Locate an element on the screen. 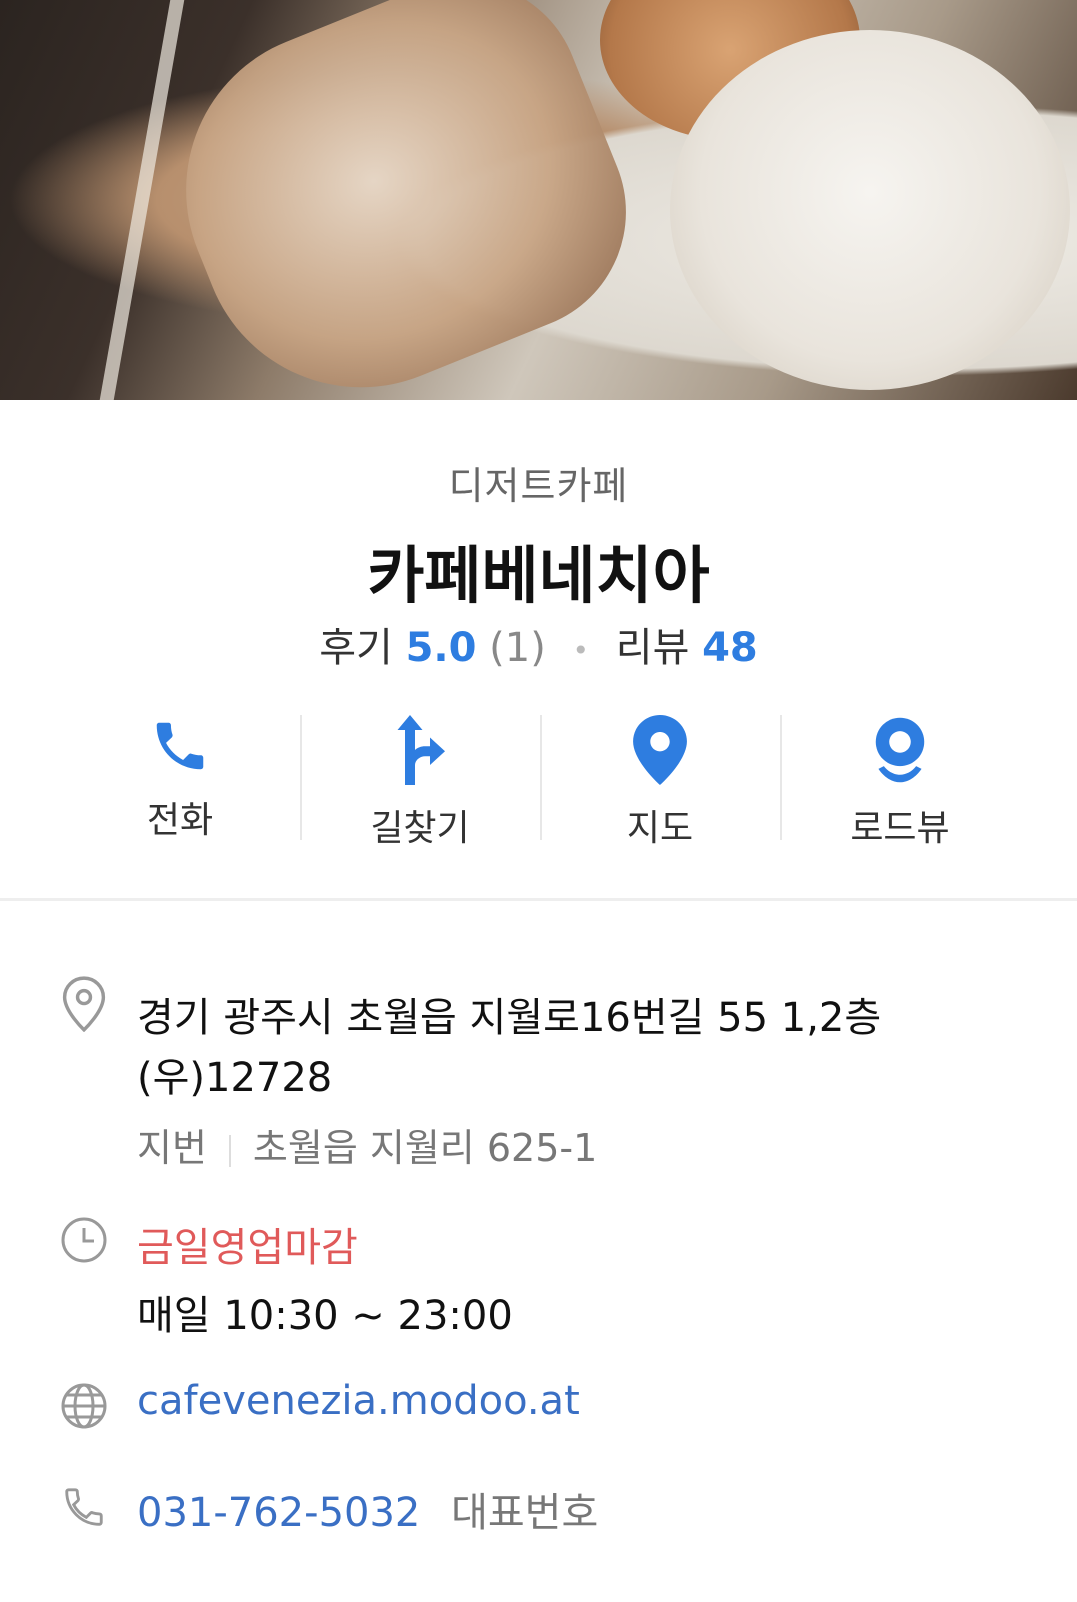 The image size is (1077, 1602). address-line: 경기 광주시 초월읍 지월로16번길 55 1,2층 is located at coordinates (509, 1018).